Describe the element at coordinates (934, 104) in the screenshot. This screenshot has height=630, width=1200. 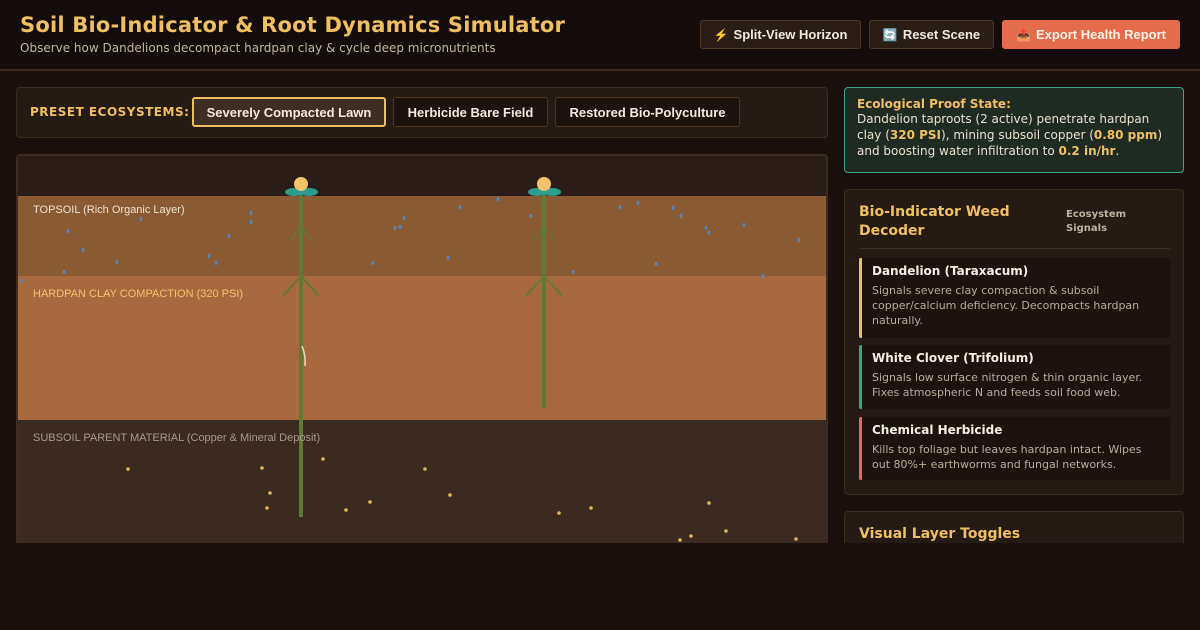
I see `proof-title: Ecological Proof State:` at that location.